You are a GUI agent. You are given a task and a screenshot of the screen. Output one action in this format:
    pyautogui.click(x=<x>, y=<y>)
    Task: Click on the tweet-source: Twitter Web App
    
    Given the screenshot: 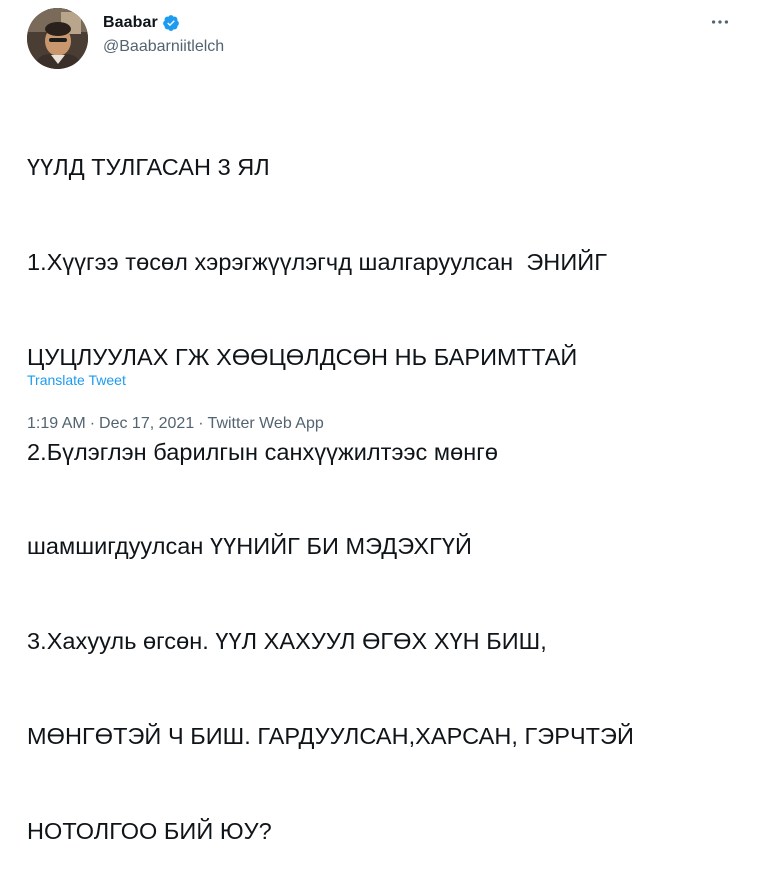 What is the action you would take?
    pyautogui.click(x=266, y=423)
    